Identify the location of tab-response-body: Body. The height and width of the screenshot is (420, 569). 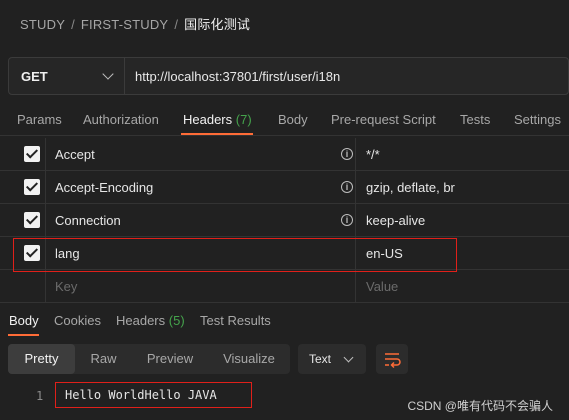
(24, 320).